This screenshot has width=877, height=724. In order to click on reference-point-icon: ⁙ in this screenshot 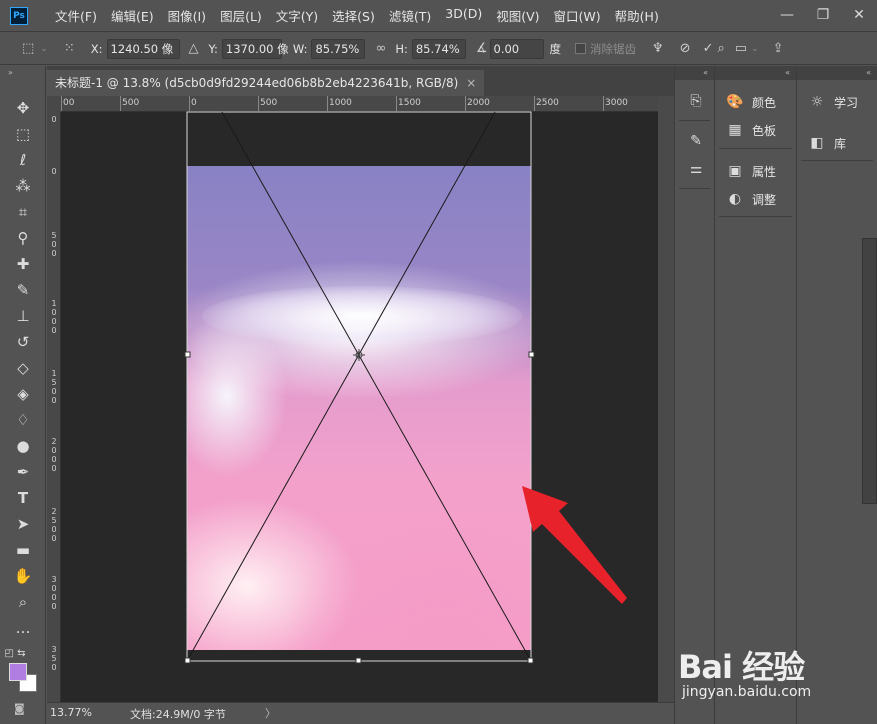, I will do `click(69, 48)`.